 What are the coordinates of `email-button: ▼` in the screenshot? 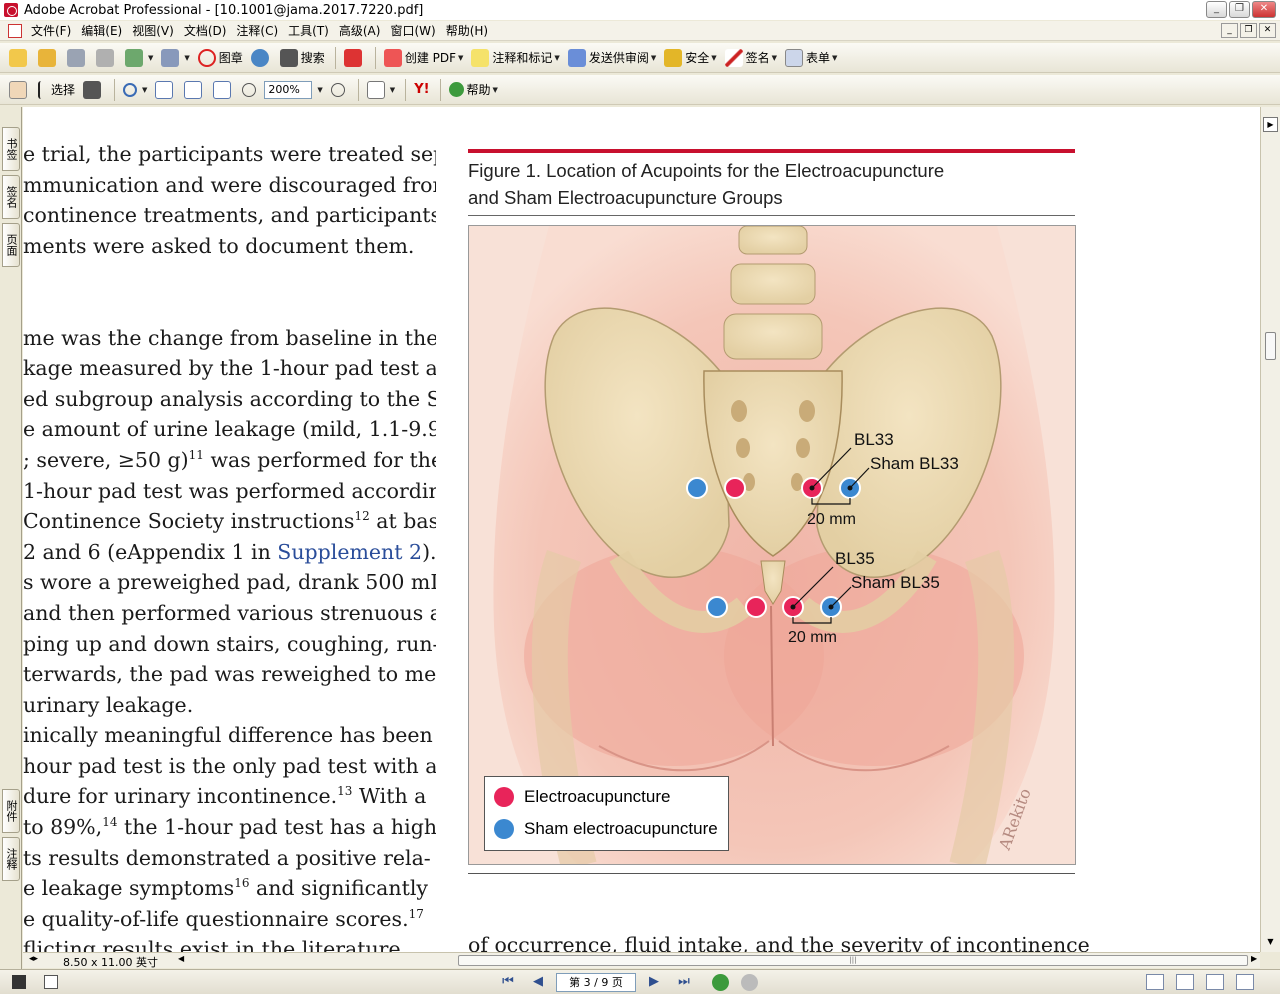 It's located at (139, 58).